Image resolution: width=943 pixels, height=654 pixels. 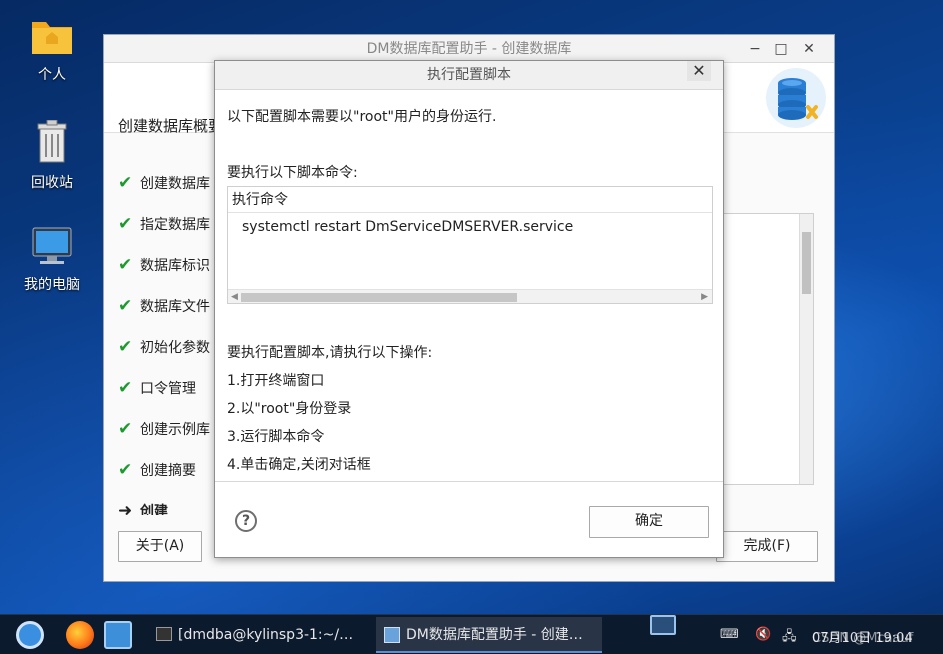 I want to click on instruction-item: 2.以"root"身份登录, so click(x=289, y=409).